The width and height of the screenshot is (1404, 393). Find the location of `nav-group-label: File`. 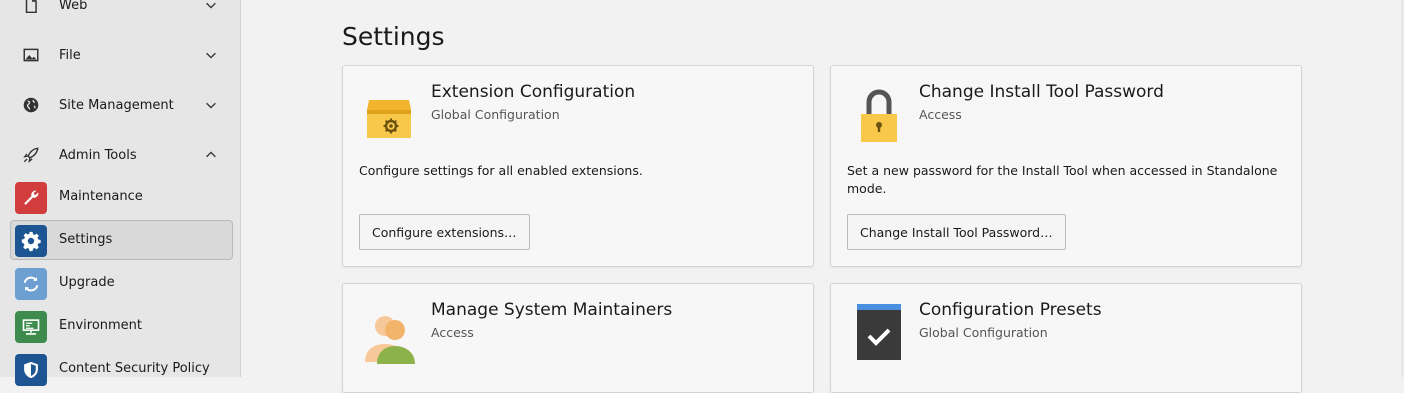

nav-group-label: File is located at coordinates (70, 55).